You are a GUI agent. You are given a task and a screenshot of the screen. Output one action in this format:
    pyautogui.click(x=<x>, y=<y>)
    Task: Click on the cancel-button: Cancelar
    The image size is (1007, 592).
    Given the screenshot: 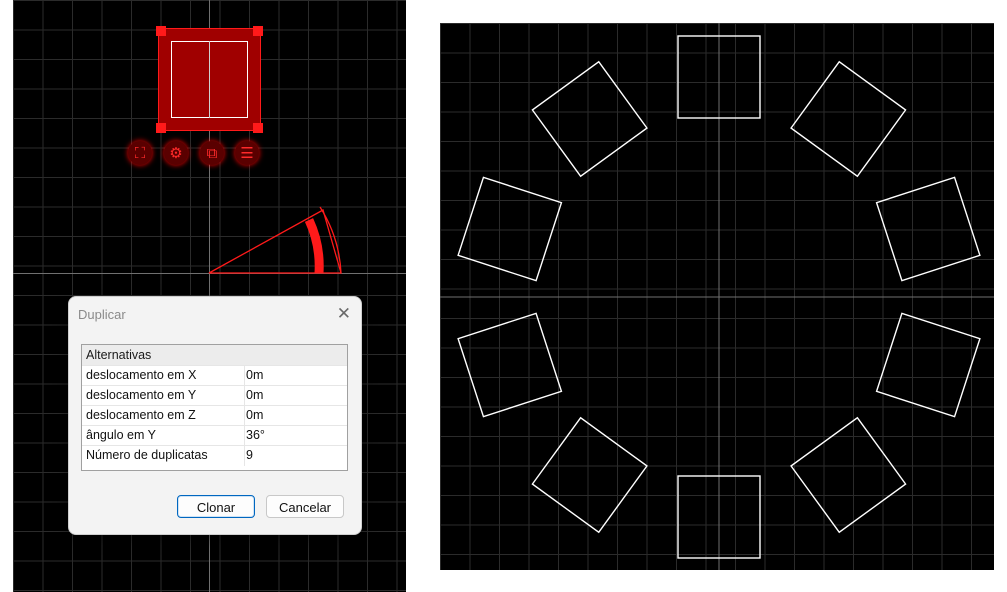 What is the action you would take?
    pyautogui.click(x=305, y=506)
    